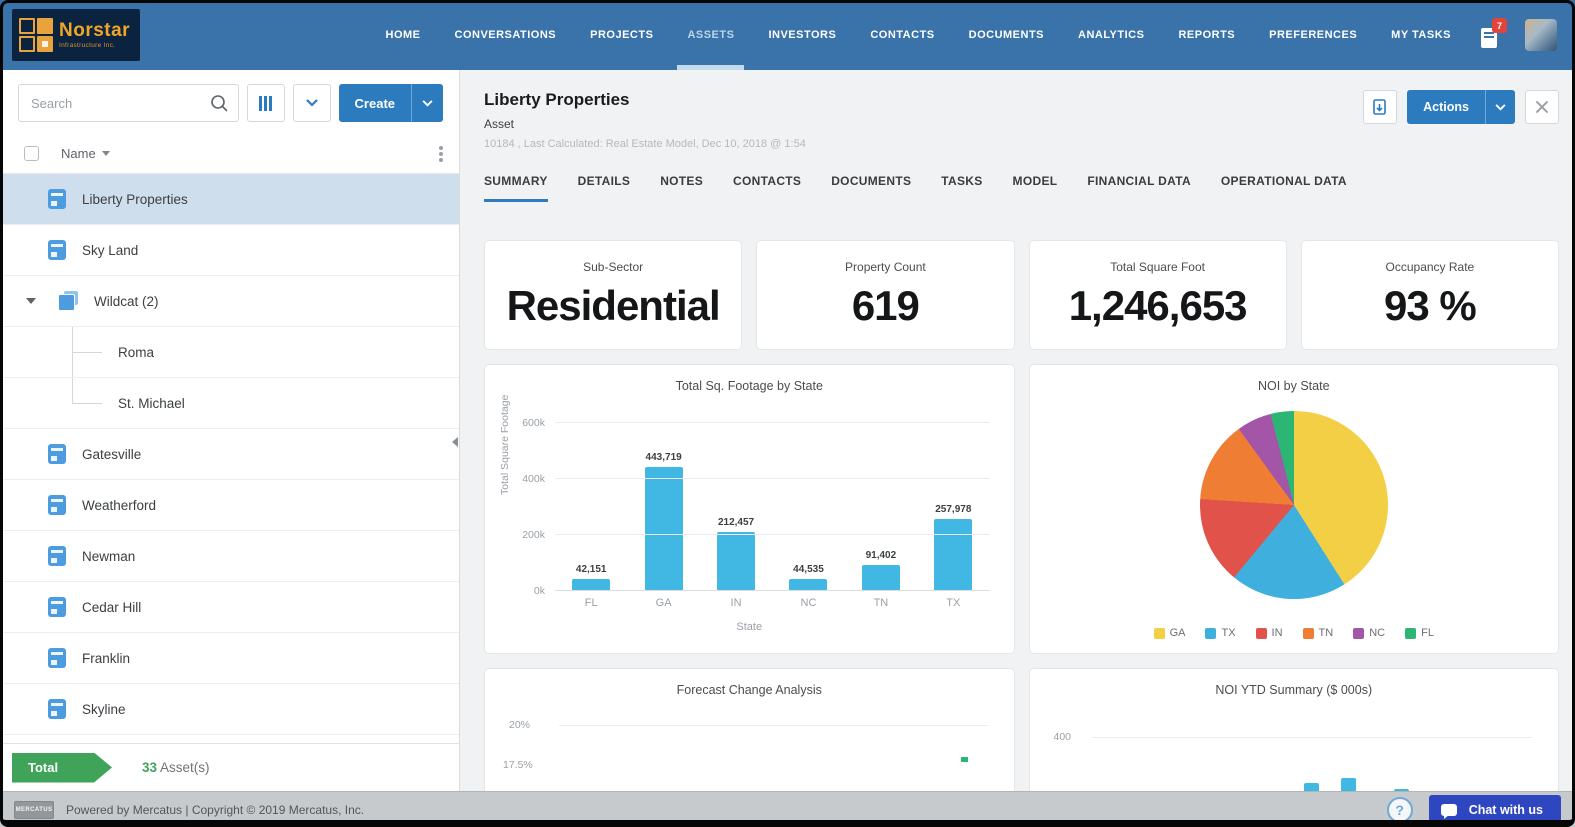 The image size is (1575, 827). Describe the element at coordinates (613, 305) in the screenshot. I see `kpi-value: Residential` at that location.